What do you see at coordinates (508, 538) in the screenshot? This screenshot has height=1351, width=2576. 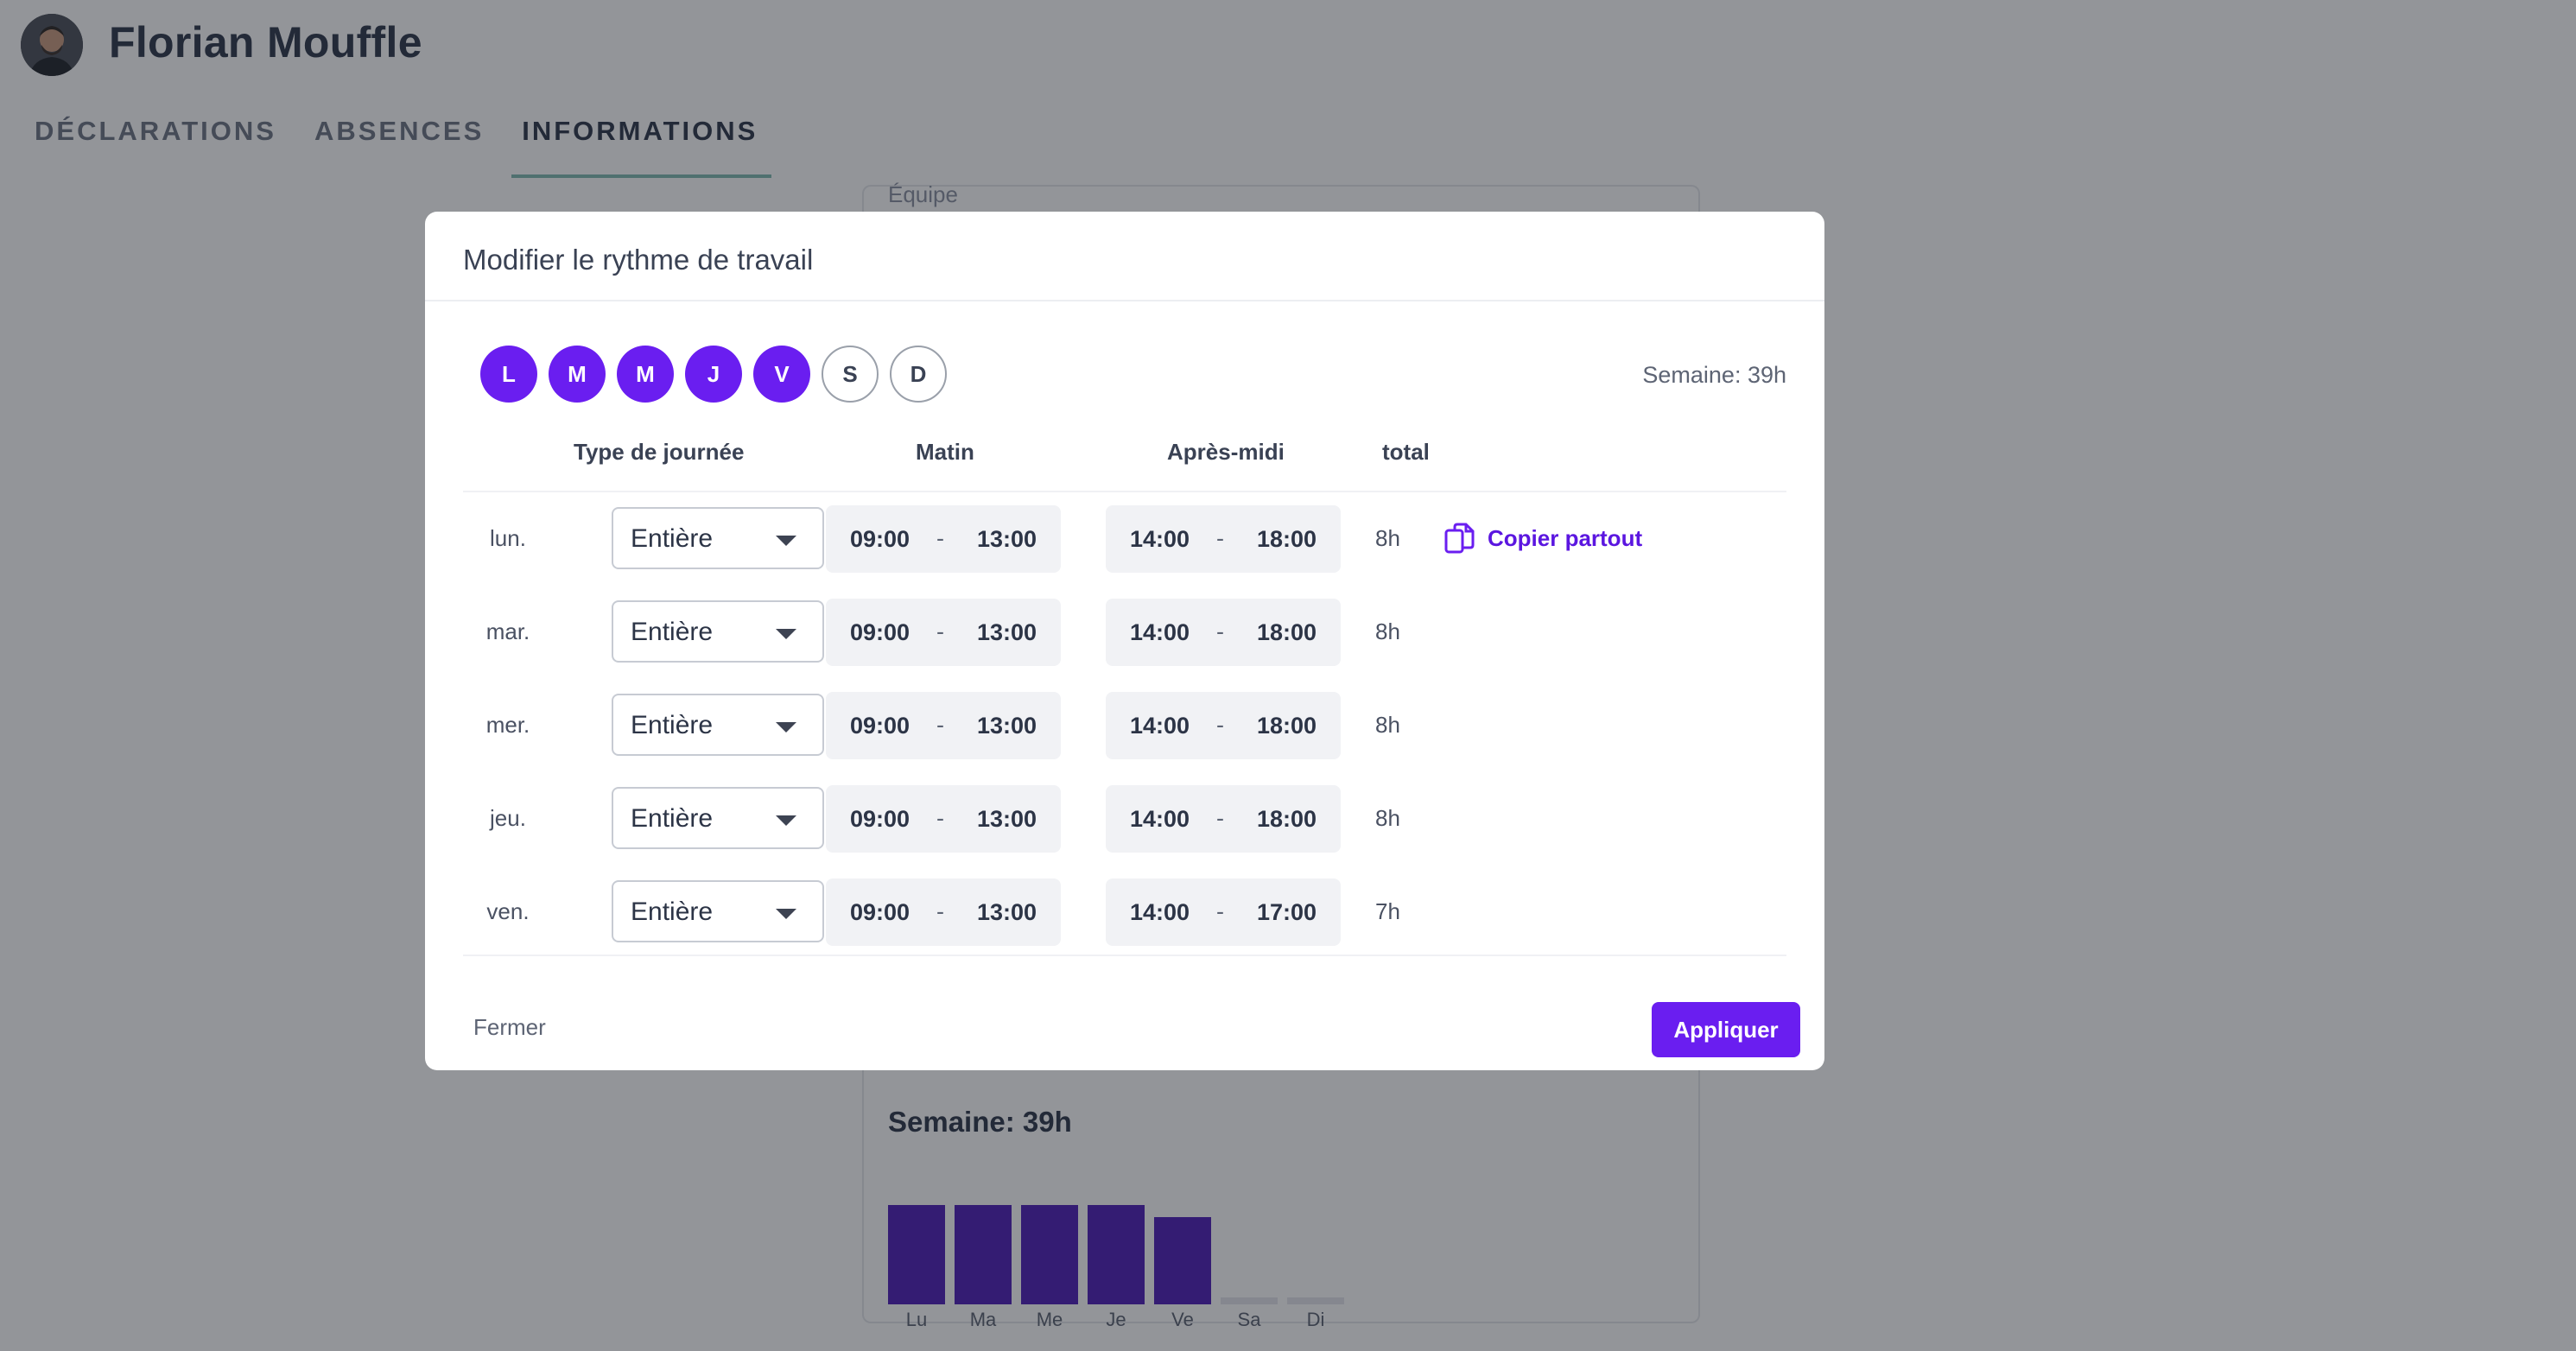 I see `day-label: lun.` at bounding box center [508, 538].